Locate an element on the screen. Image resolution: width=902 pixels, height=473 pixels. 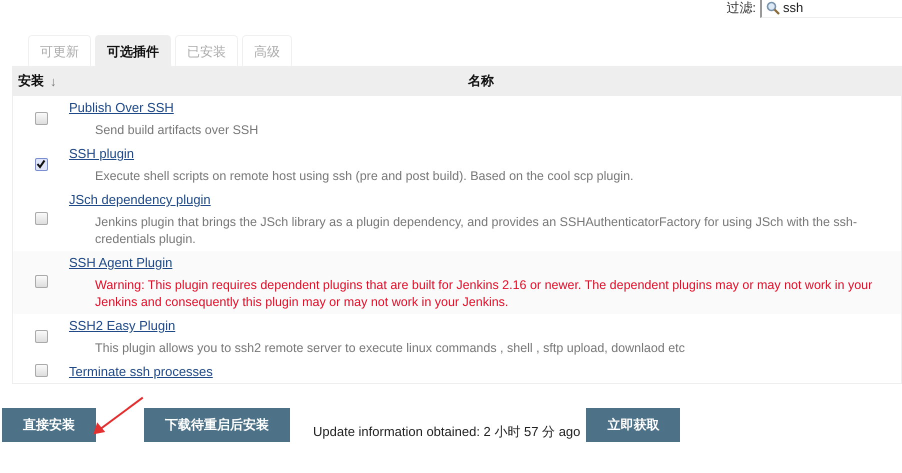
refresh-button: 立即获取 is located at coordinates (633, 425).